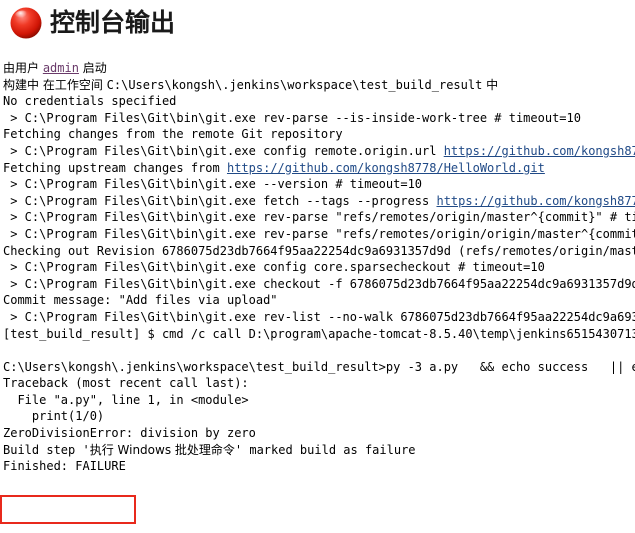 The height and width of the screenshot is (533, 635). I want to click on fetching-upstream-text: Fetching upstream changes from, so click(115, 167).